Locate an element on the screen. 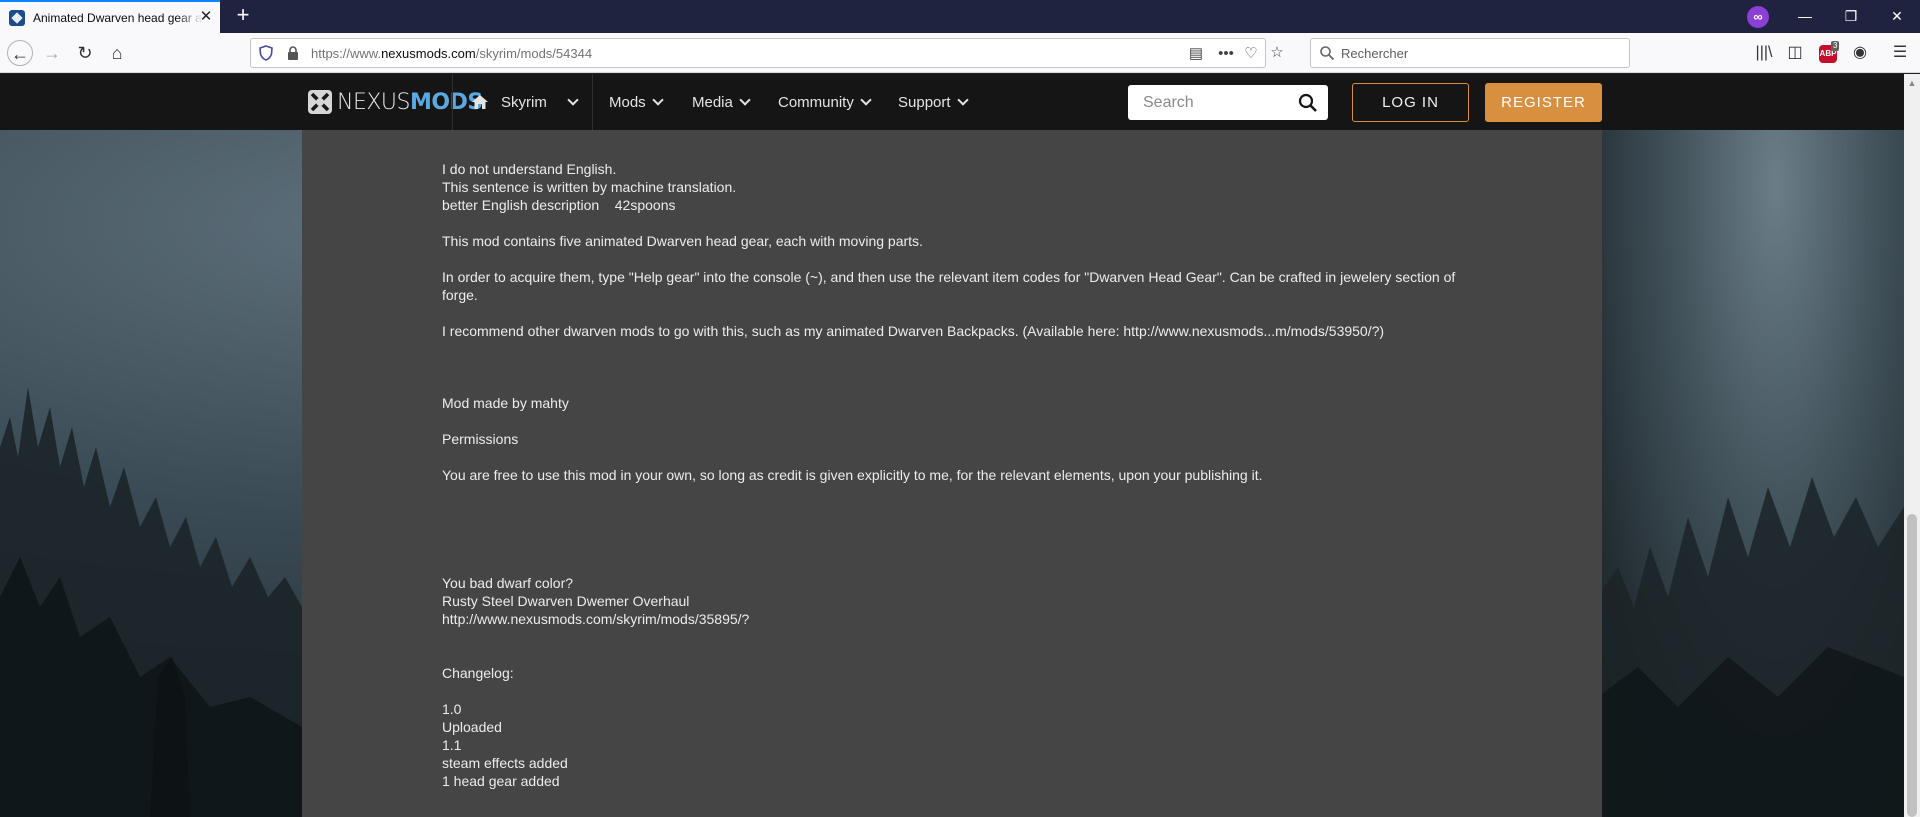 The image size is (1920, 817). description-line: steam effects added is located at coordinates (505, 763).